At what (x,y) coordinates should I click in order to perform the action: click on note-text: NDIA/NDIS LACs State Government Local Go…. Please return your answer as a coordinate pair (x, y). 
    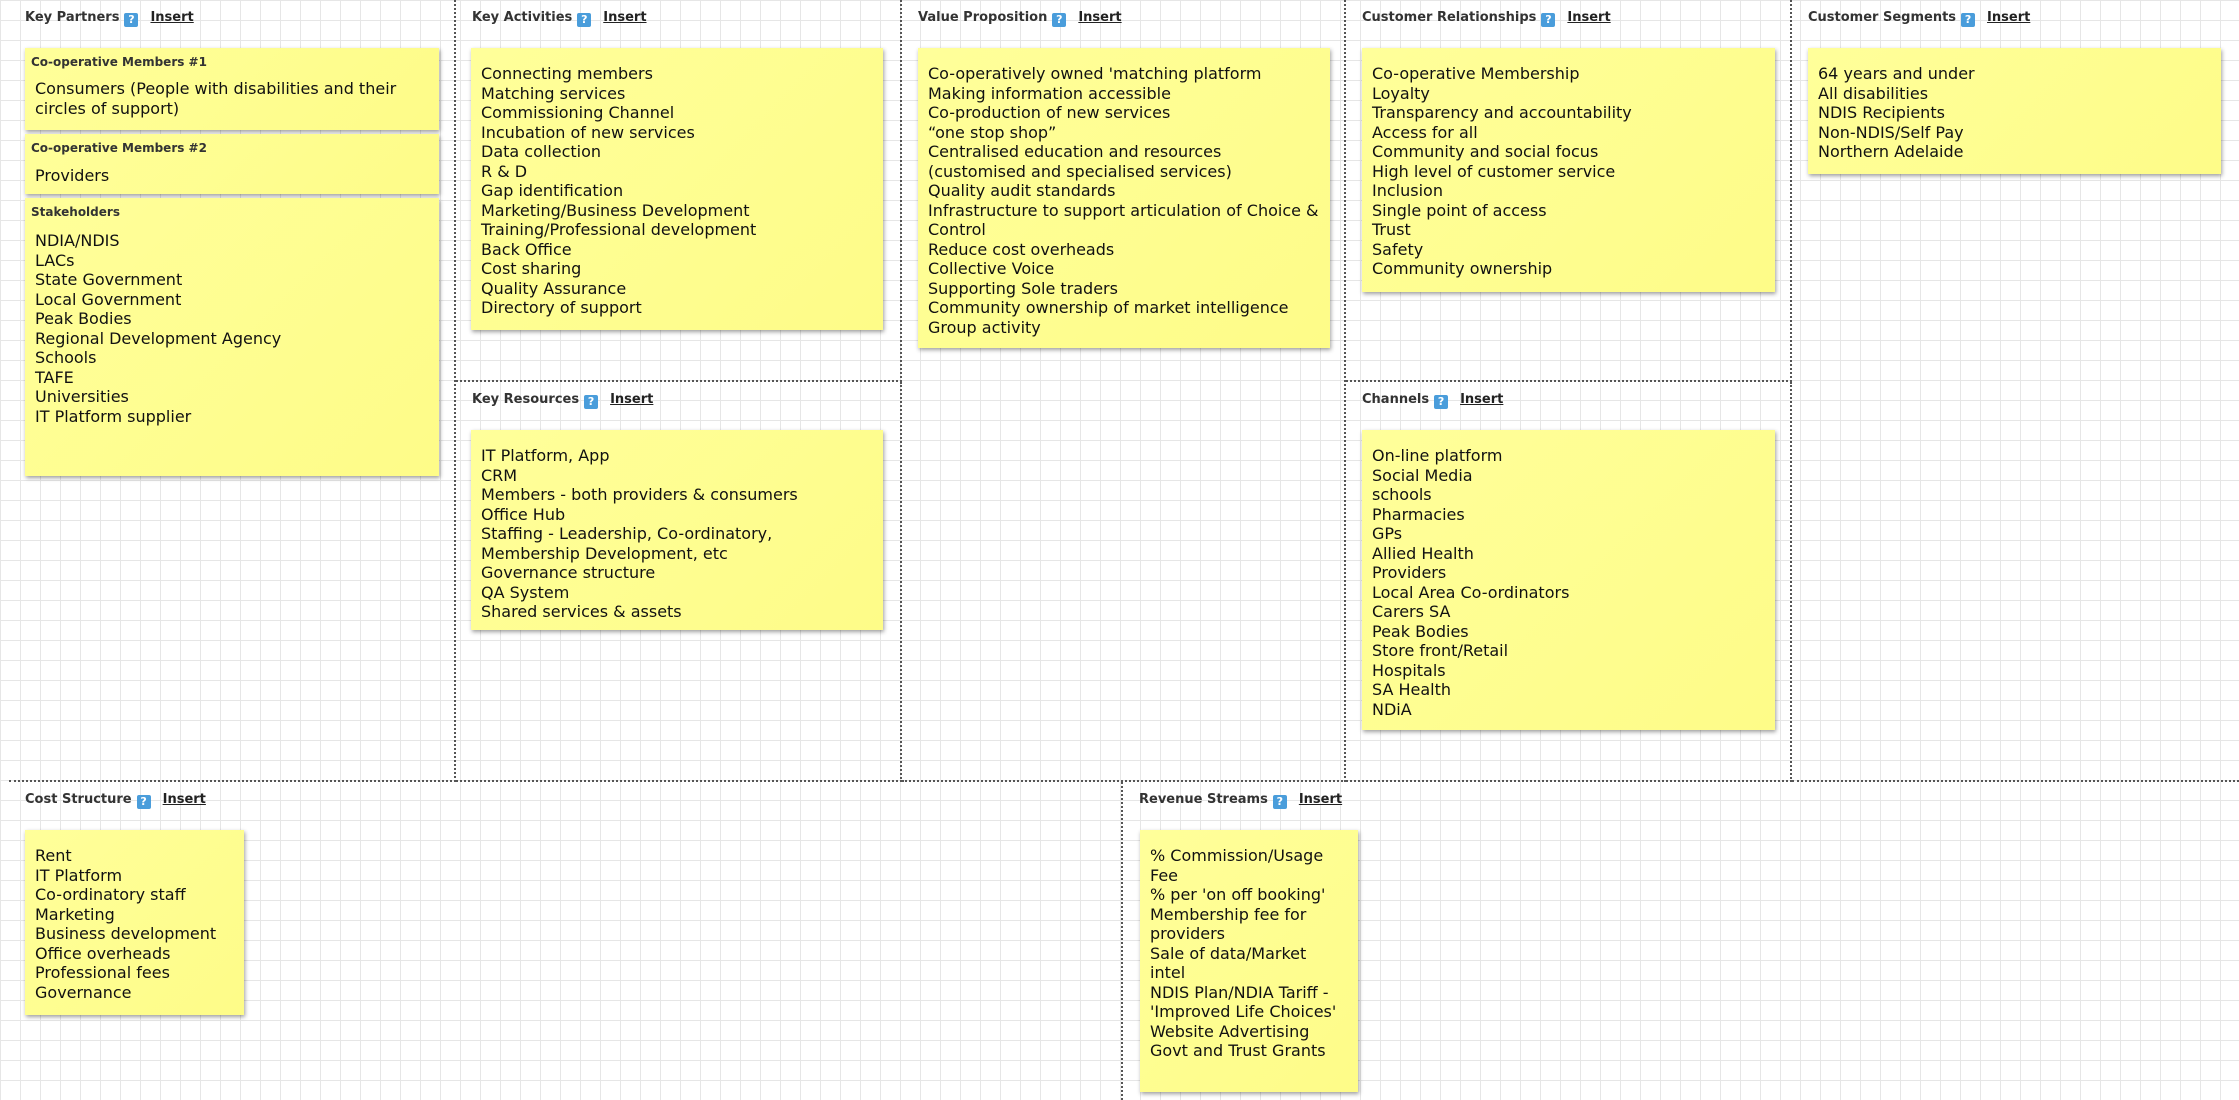
    Looking at the image, I should click on (158, 328).